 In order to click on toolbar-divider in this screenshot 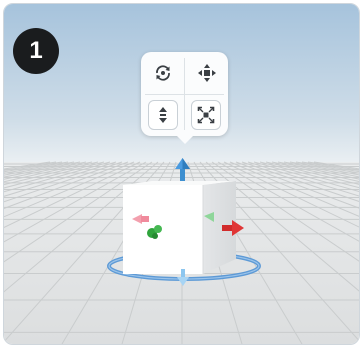, I will do `click(184, 94)`.